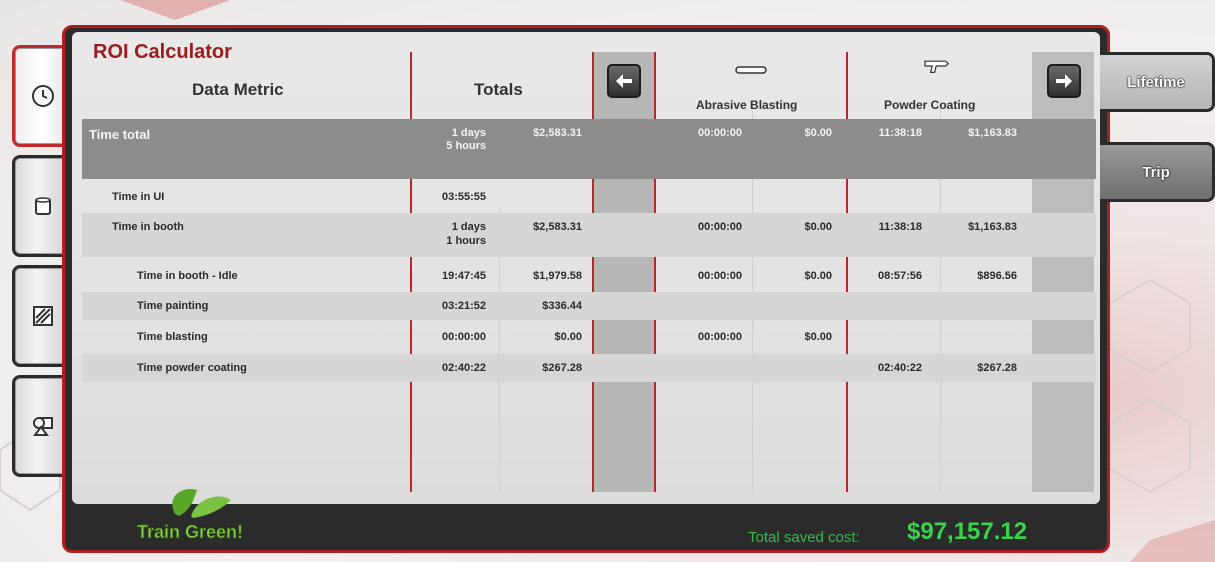 This screenshot has width=1215, height=562. Describe the element at coordinates (463, 276) in the screenshot. I see `totals-time: 19:47:45` at that location.